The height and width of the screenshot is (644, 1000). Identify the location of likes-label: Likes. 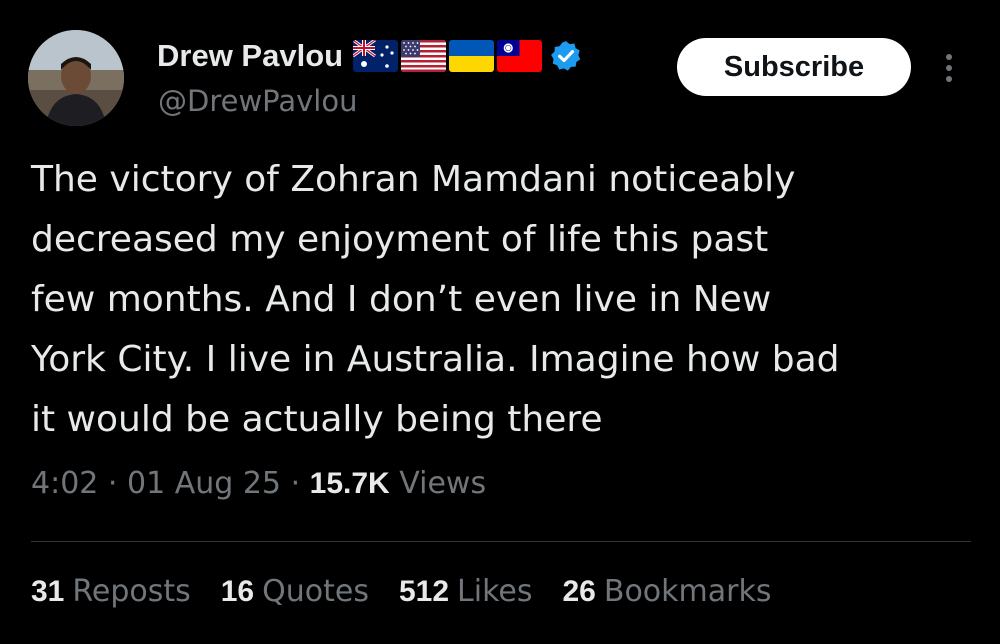
(495, 591).